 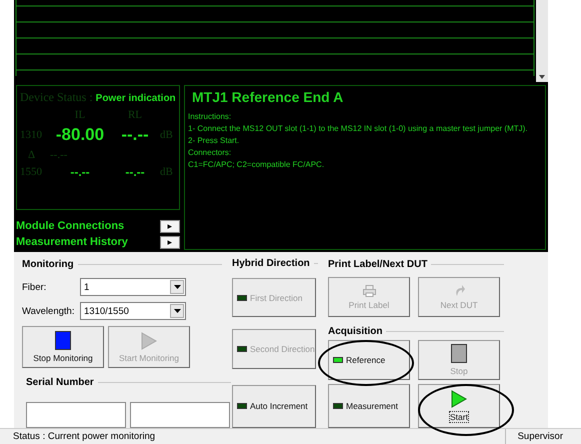 I want to click on instructions-title: MTJ1 Reference End A, so click(x=268, y=97).